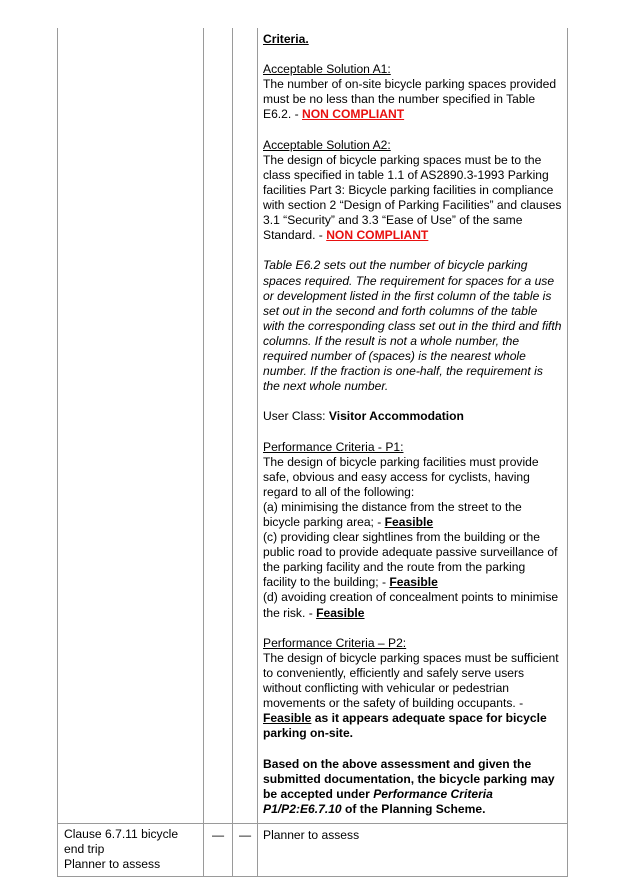 The image size is (622, 880). What do you see at coordinates (327, 69) in the screenshot?
I see `acceptable-solution-a1-label: Acceptable Solution A1:` at bounding box center [327, 69].